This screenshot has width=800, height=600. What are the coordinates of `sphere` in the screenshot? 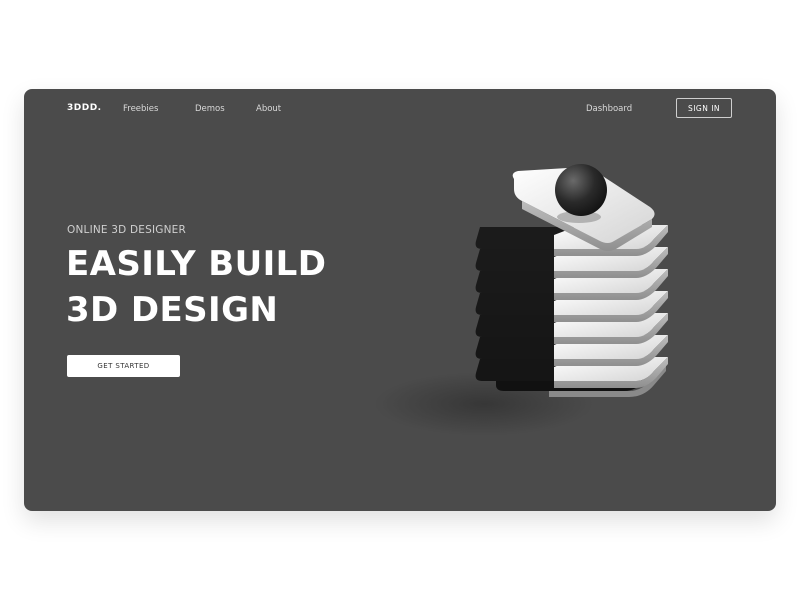 It's located at (581, 190).